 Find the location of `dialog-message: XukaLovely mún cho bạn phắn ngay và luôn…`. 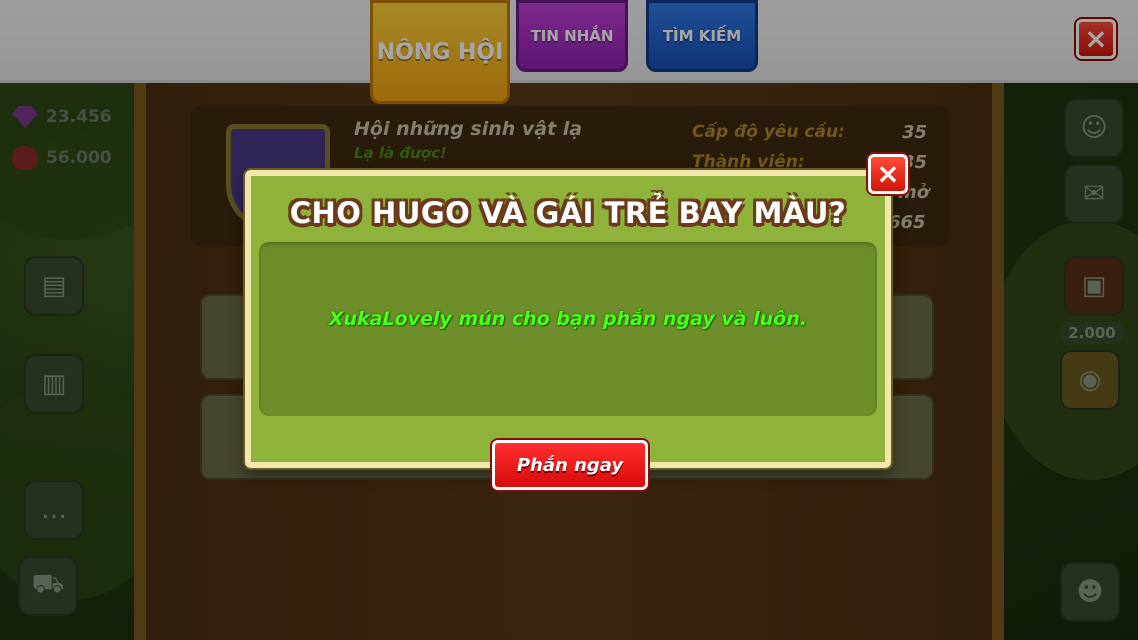

dialog-message: XukaLovely mún cho bạn phắn ngay và luôn… is located at coordinates (568, 319).